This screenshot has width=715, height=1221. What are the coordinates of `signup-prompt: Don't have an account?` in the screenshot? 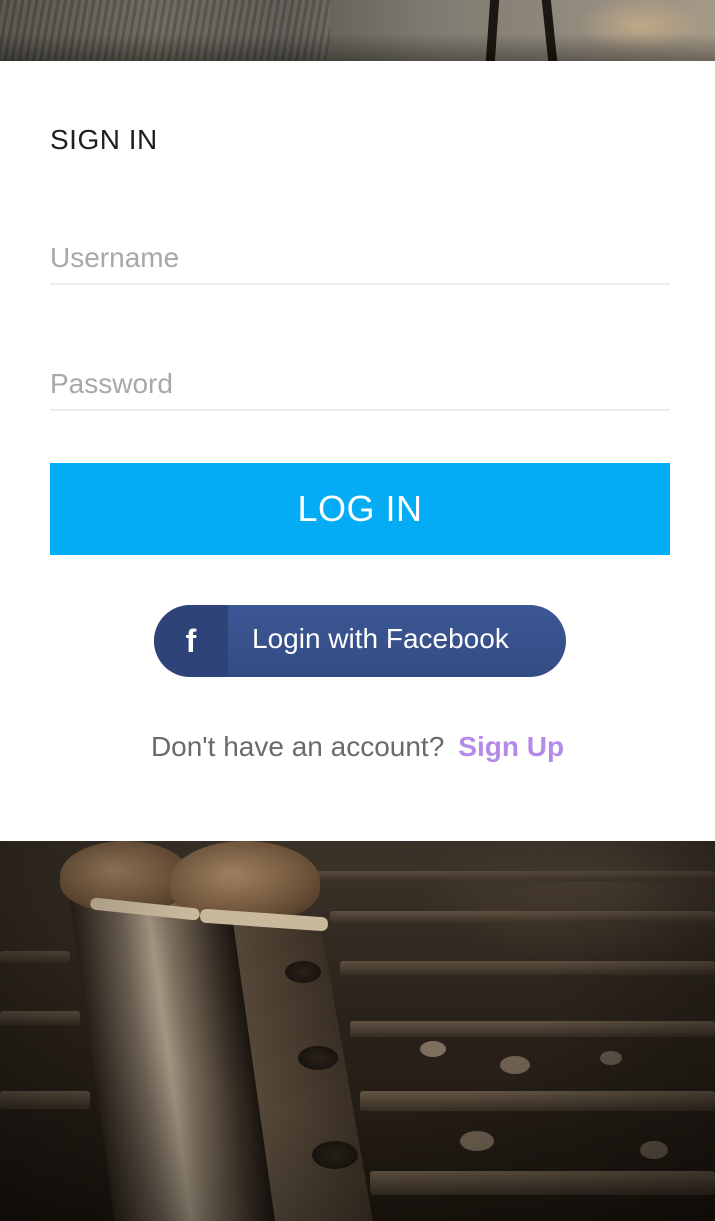 It's located at (297, 746).